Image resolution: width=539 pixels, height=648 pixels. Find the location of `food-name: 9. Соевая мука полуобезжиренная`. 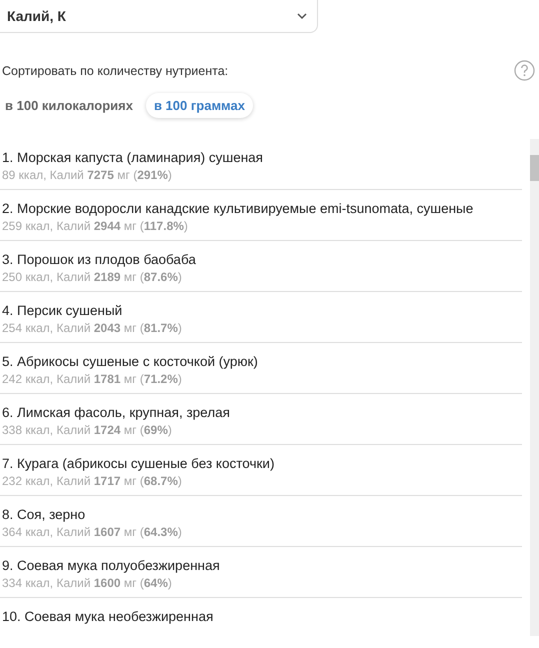

food-name: 9. Соевая мука полуобезжиренная is located at coordinates (262, 565).